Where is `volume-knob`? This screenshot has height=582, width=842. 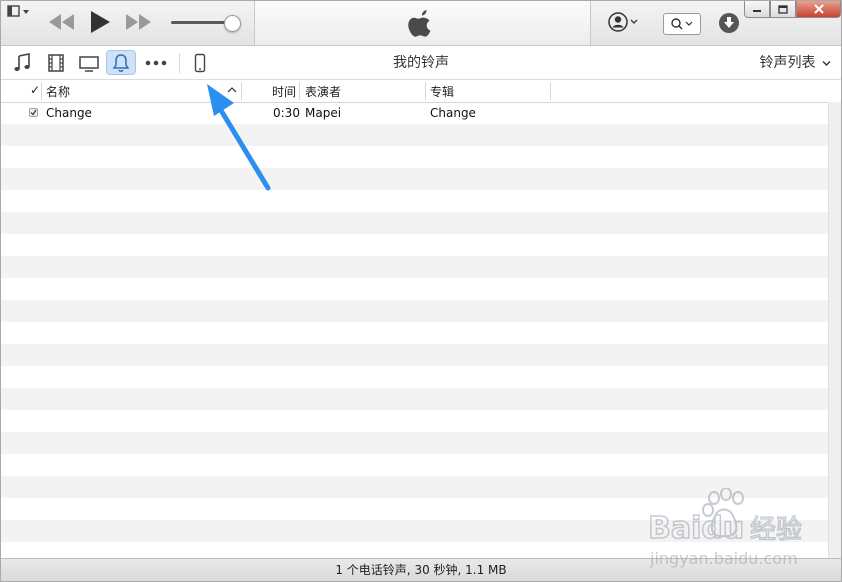
volume-knob is located at coordinates (232, 23).